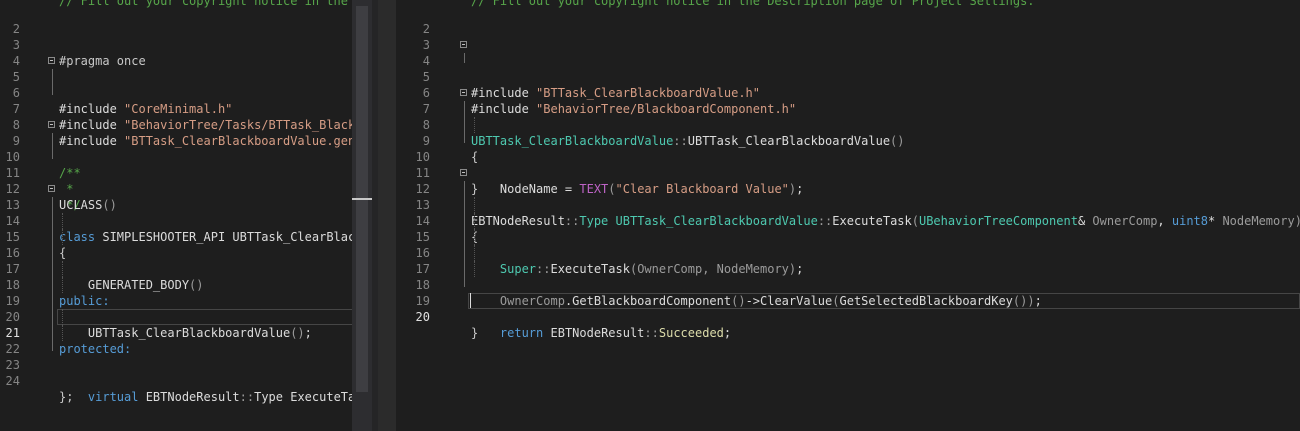 This screenshot has width=1300, height=431. What do you see at coordinates (176, 52) in the screenshot?
I see `code-line: 4` at bounding box center [176, 52].